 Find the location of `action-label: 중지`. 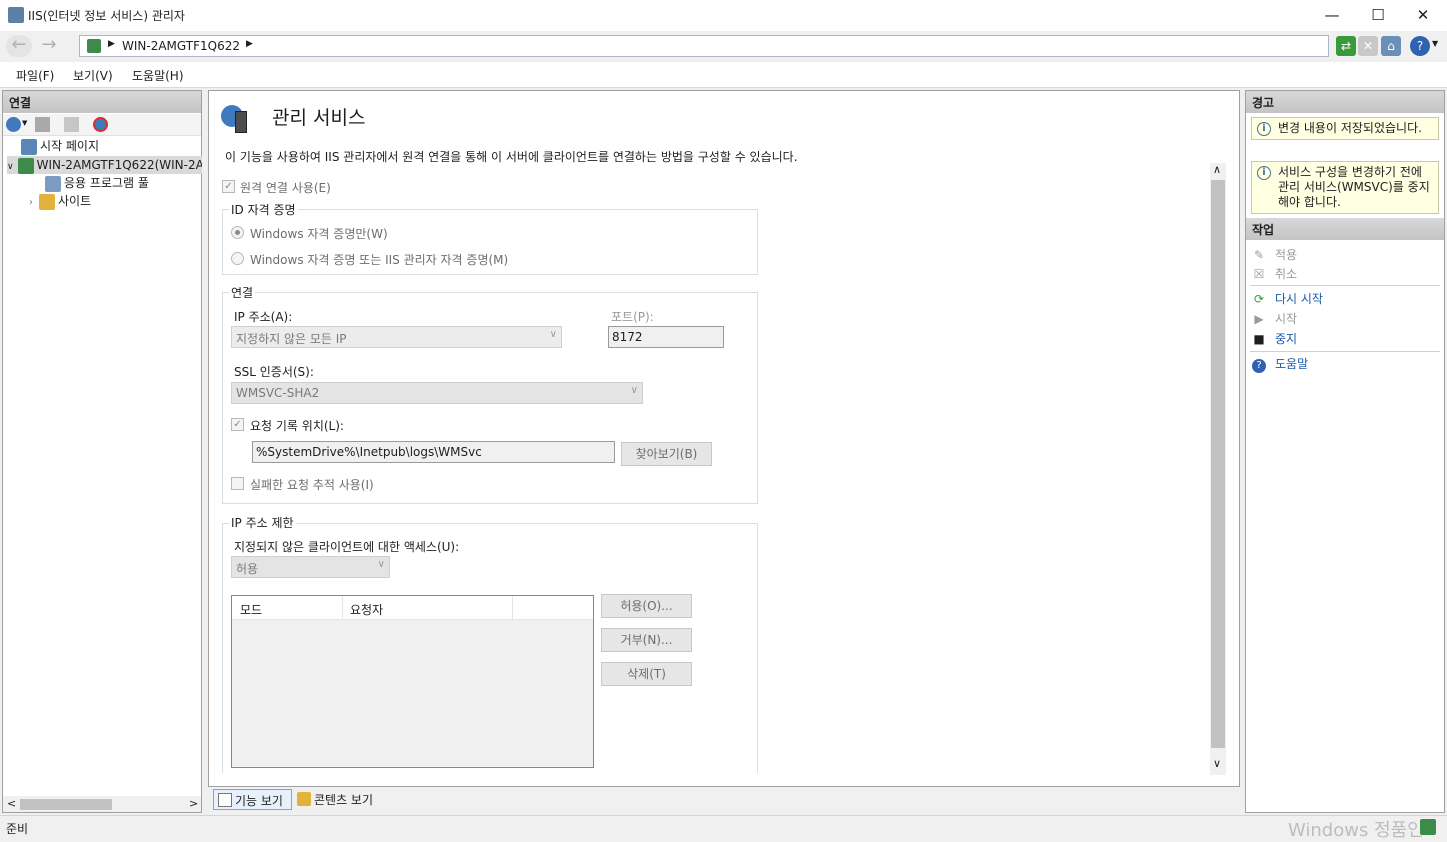

action-label: 중지 is located at coordinates (1286, 339).